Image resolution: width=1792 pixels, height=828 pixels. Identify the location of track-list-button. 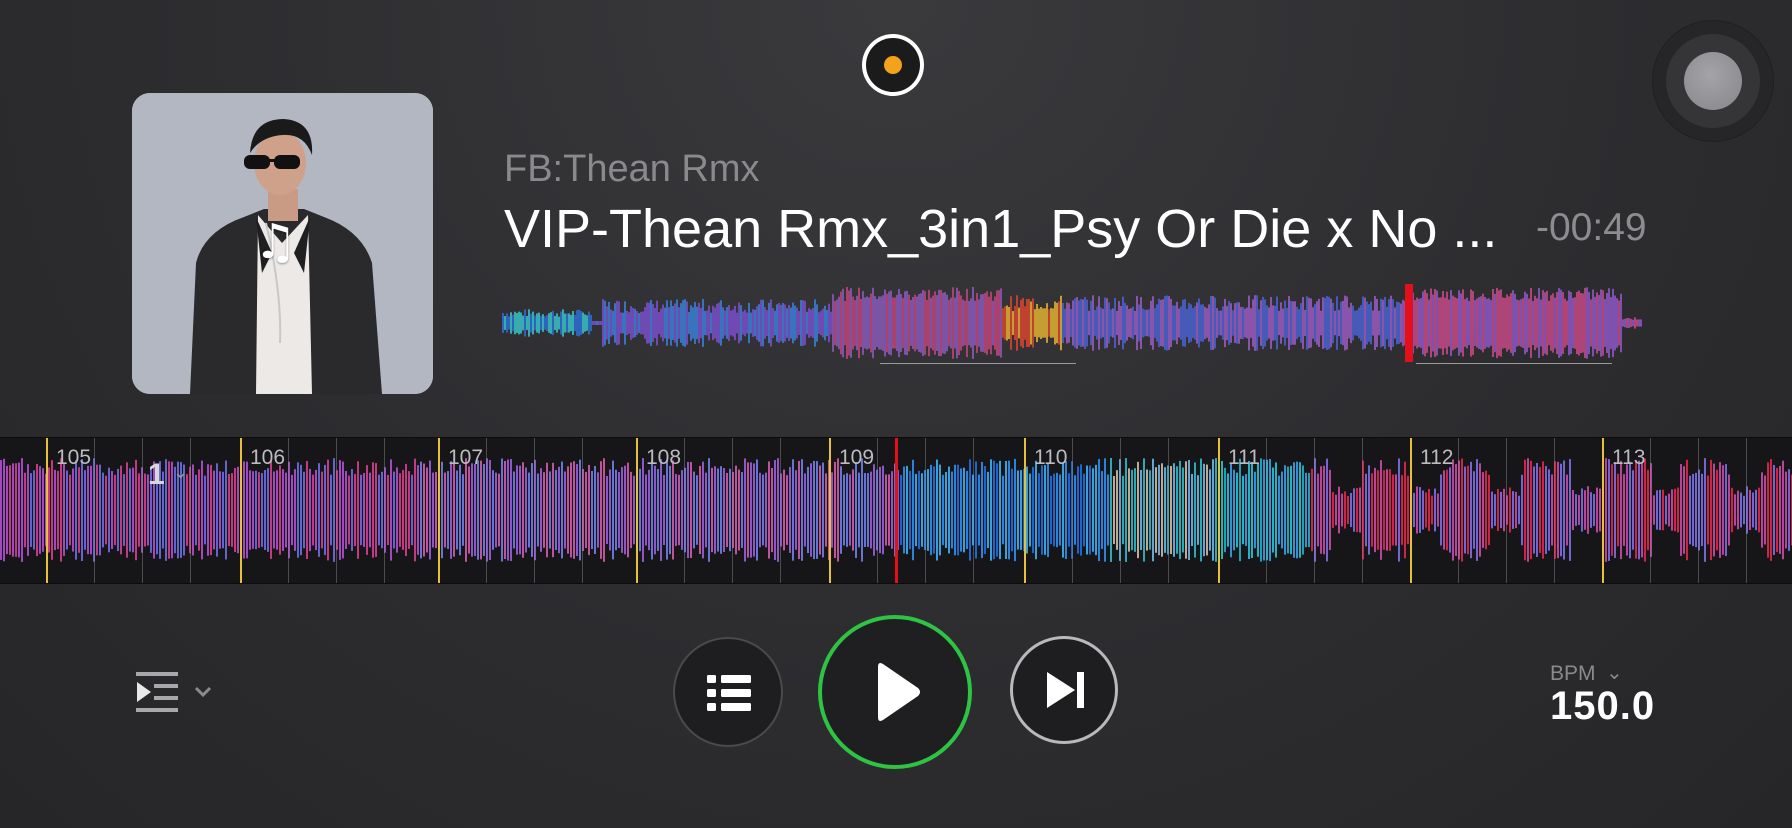
(728, 692).